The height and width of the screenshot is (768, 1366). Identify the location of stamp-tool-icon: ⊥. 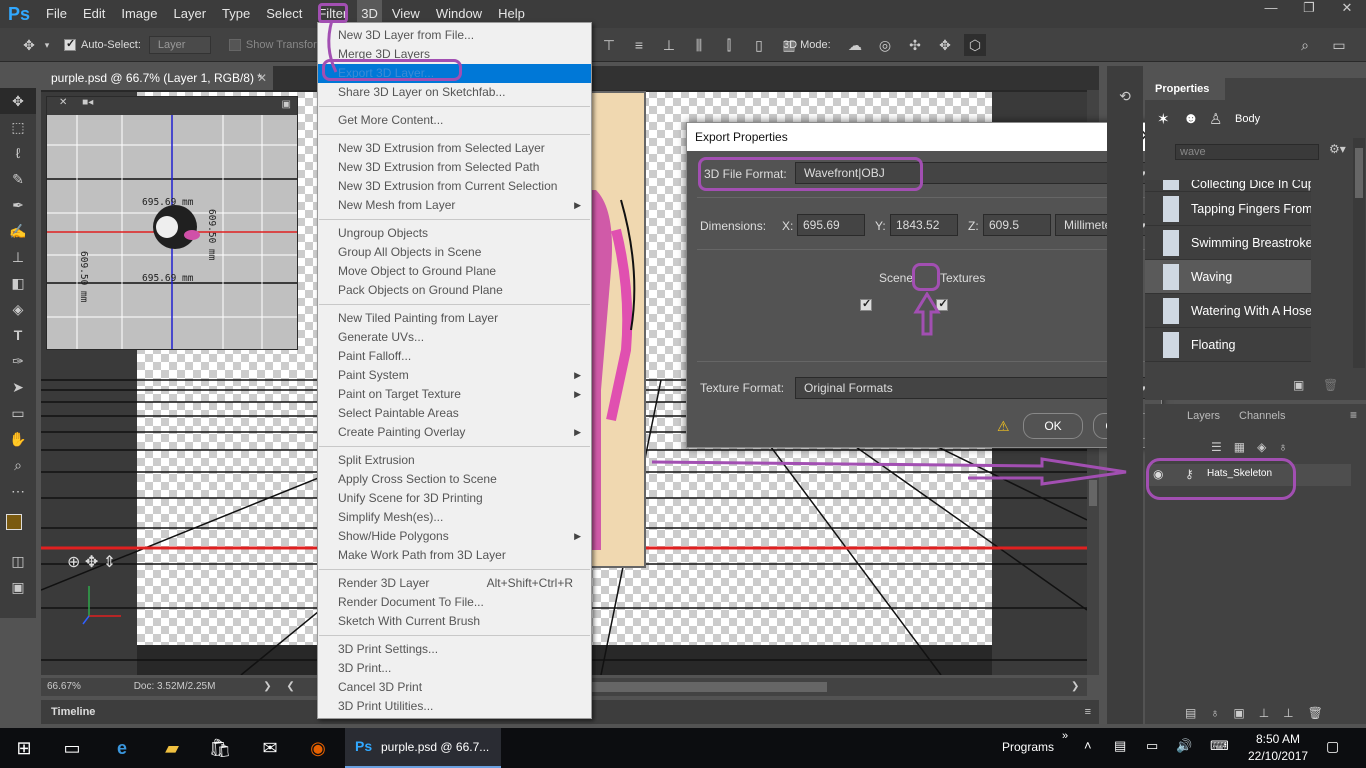
(18, 257).